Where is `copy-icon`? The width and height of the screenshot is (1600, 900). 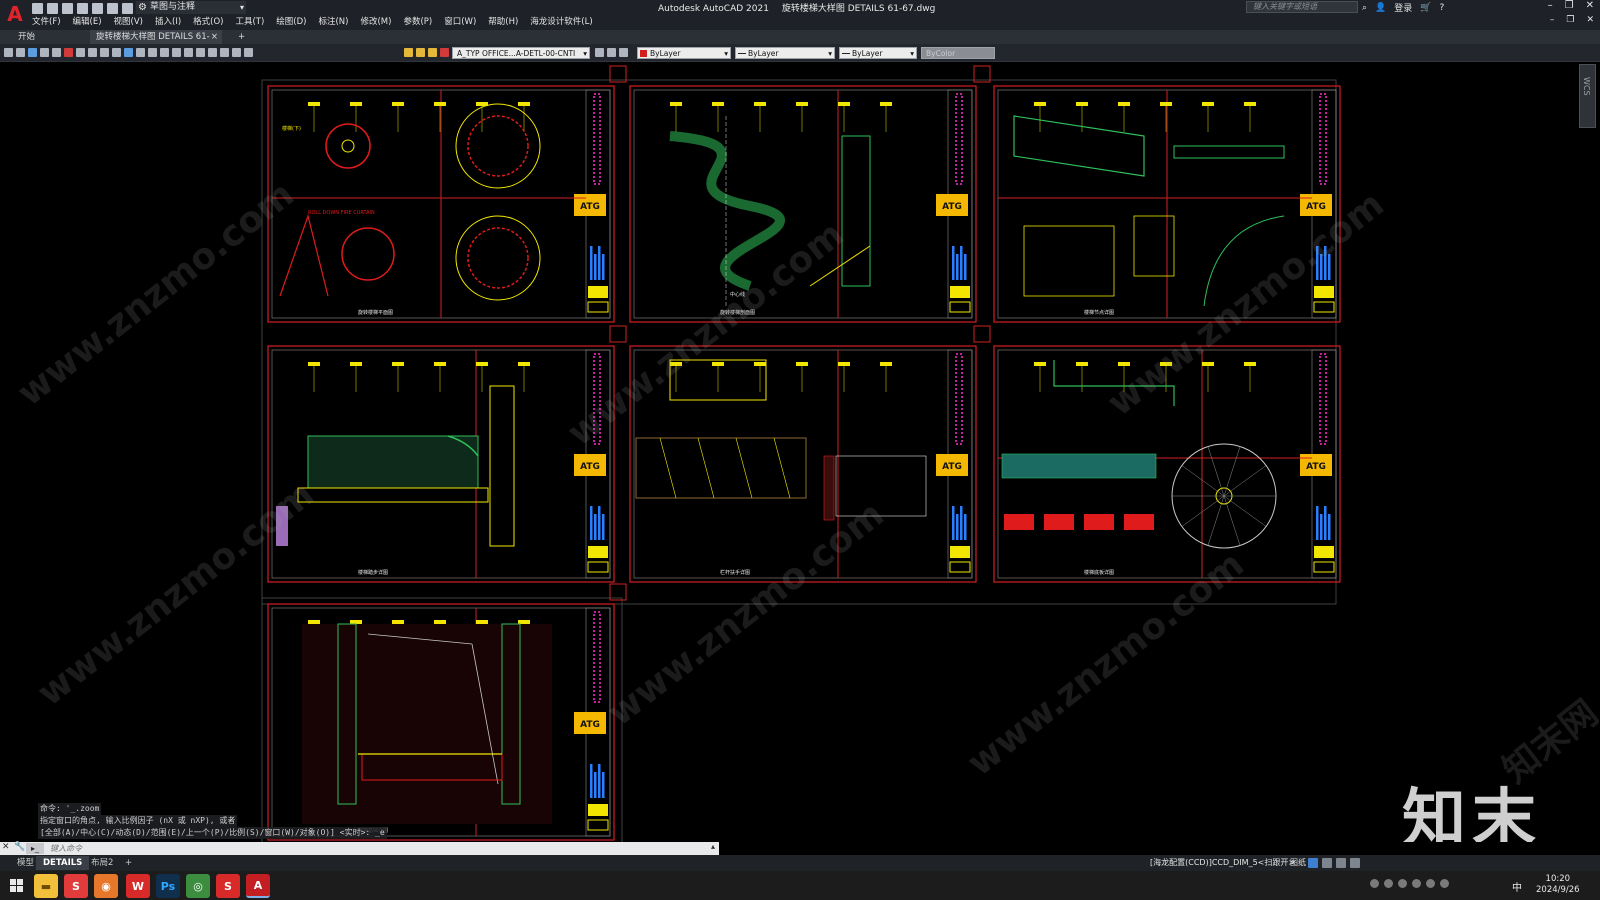 copy-icon is located at coordinates (92, 52).